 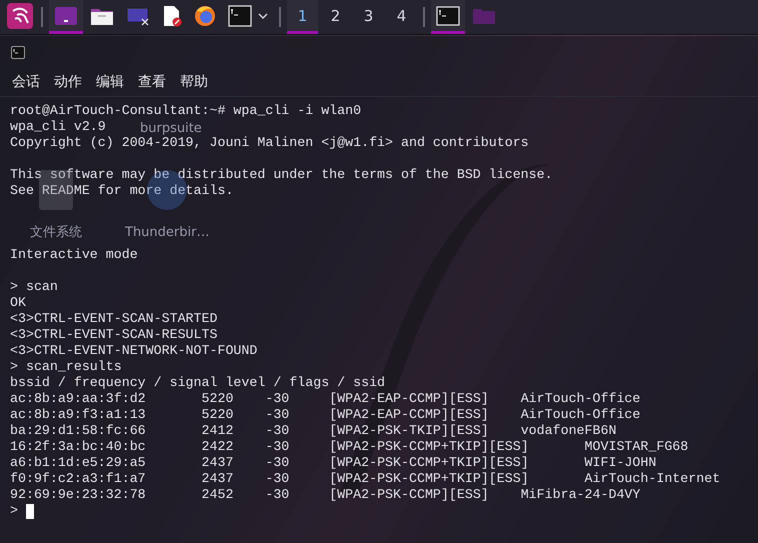 I want to click on terminal-line: ac:8b:a9:f3:a1:13 5220 -30 [WPA2-EAP-CCMP][ESS] AirTouch-Office, so click(x=325, y=415).